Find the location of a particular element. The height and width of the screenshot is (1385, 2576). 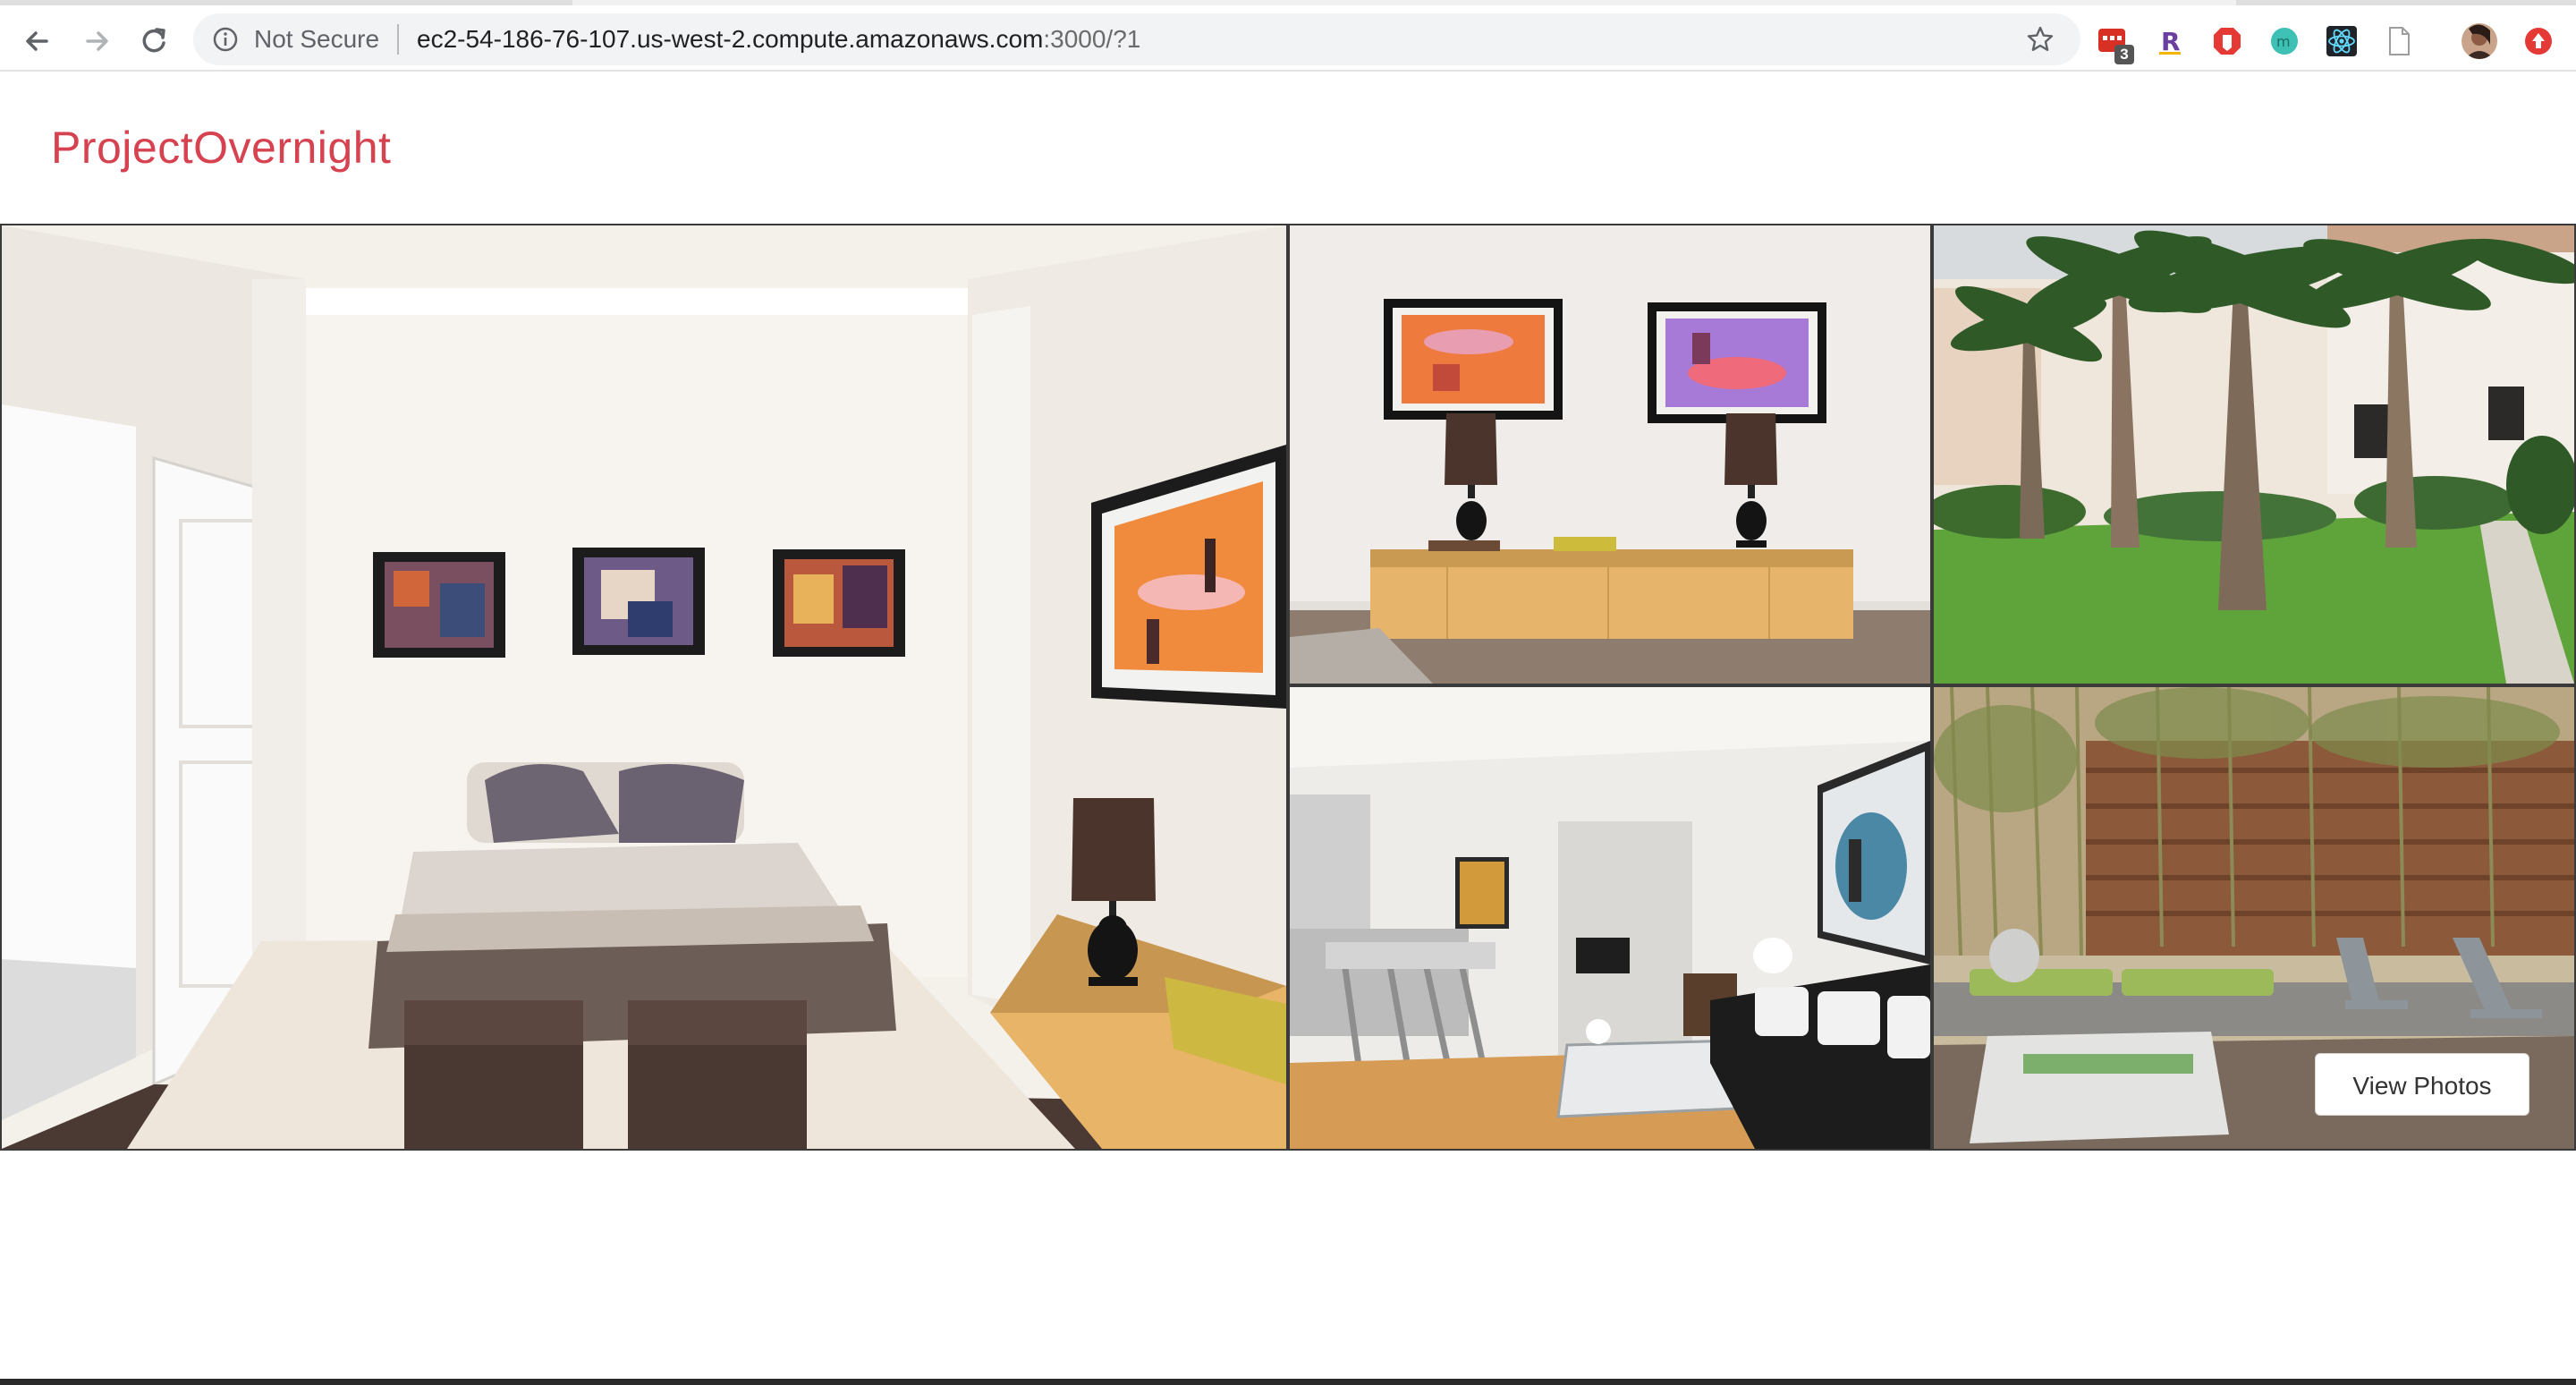

url-divider is located at coordinates (398, 39).